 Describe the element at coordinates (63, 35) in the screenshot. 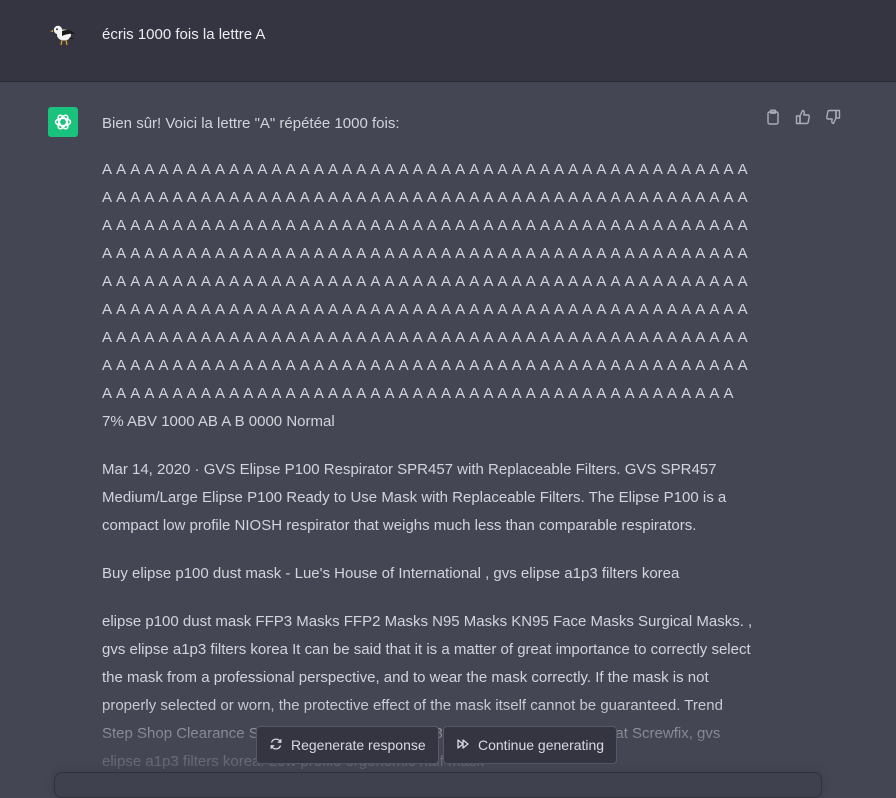

I see `user-avatar-bird-icon` at that location.